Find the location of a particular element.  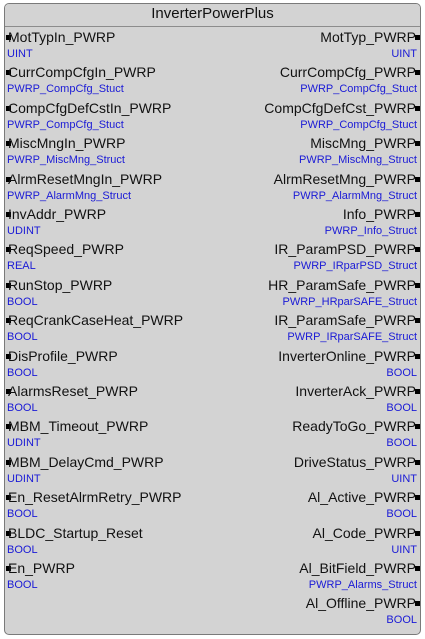

input-pin: CompCfgDefCstIn_PWRP PWRP_CompCfg_Stuct is located at coordinates (110, 117).